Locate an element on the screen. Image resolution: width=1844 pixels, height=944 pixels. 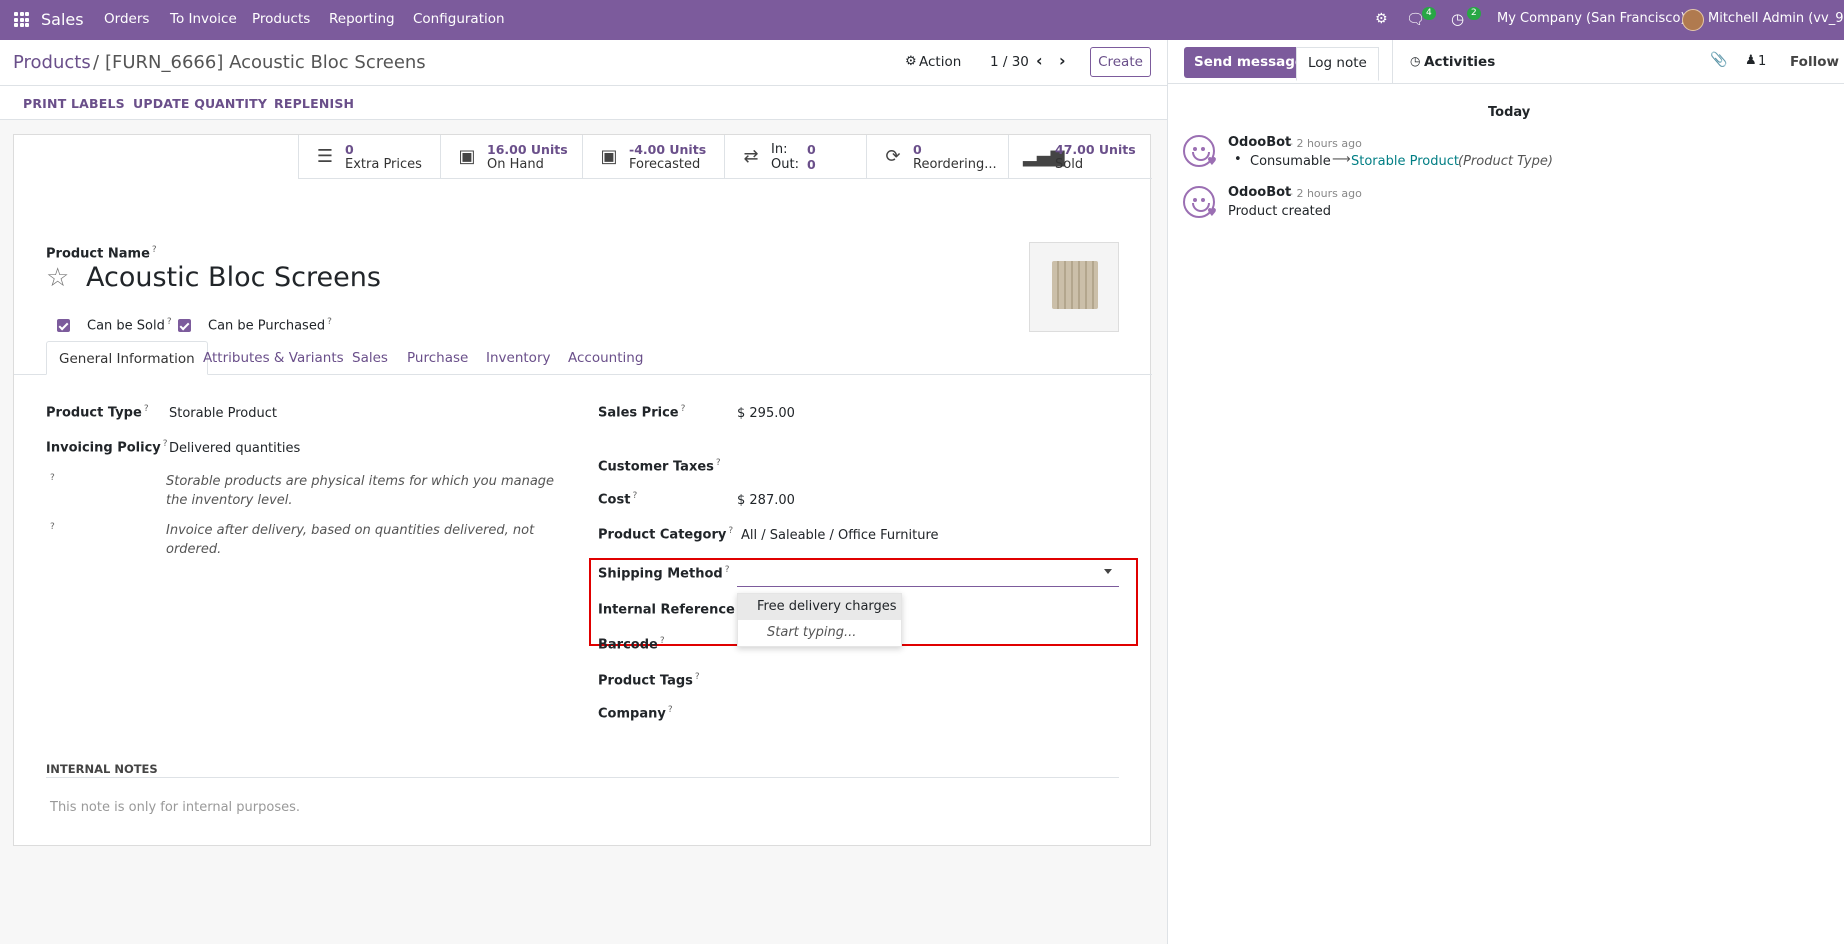
internal-reference-label: Internal Reference? is located at coordinates (670, 609).